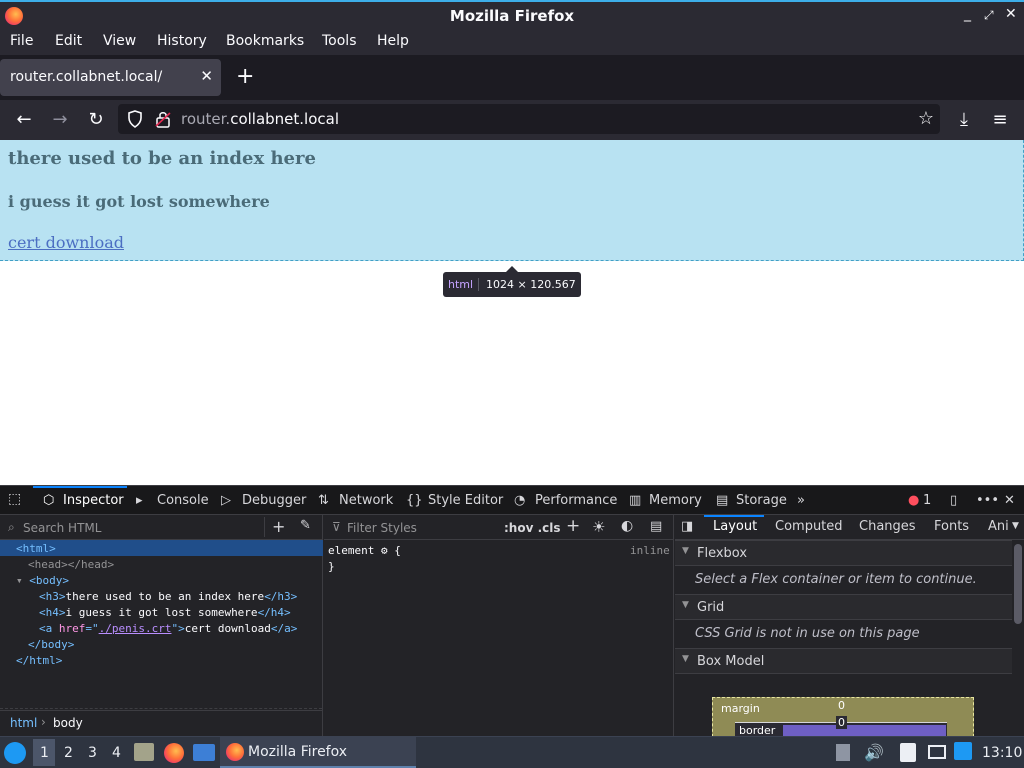  I want to click on breadcrumb-body: body, so click(68, 723).